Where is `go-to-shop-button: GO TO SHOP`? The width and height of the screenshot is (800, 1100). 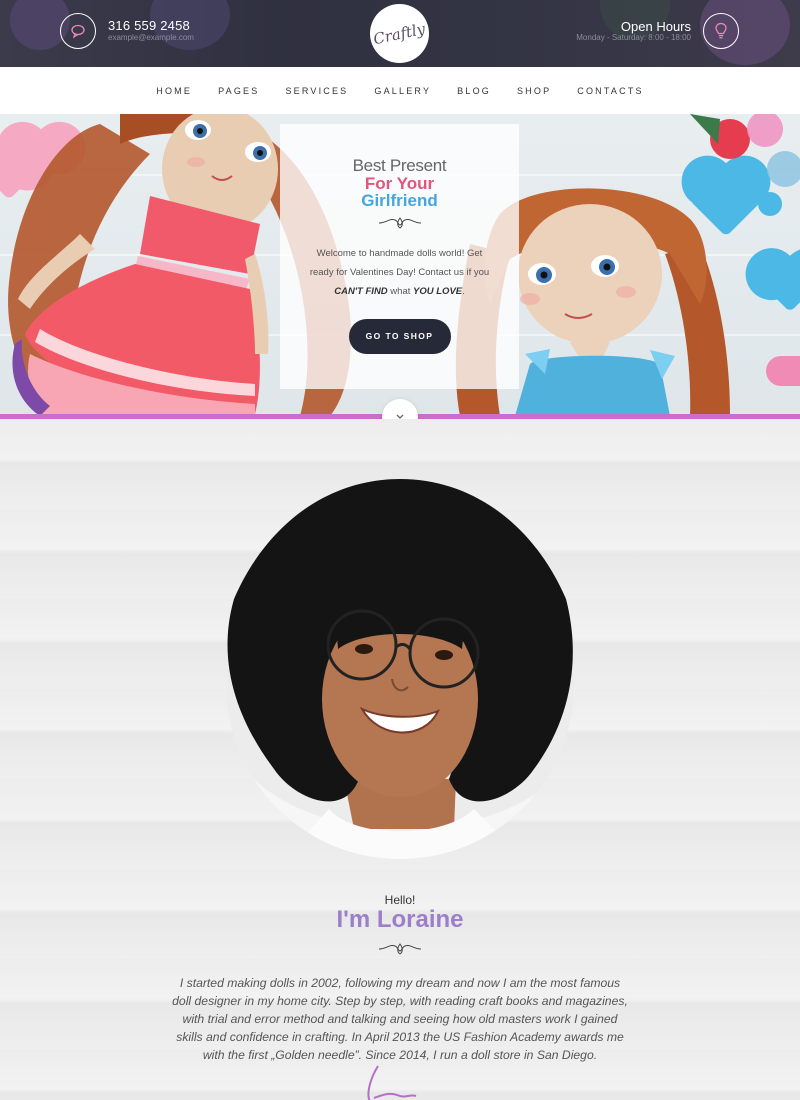 go-to-shop-button: GO TO SHOP is located at coordinates (399, 336).